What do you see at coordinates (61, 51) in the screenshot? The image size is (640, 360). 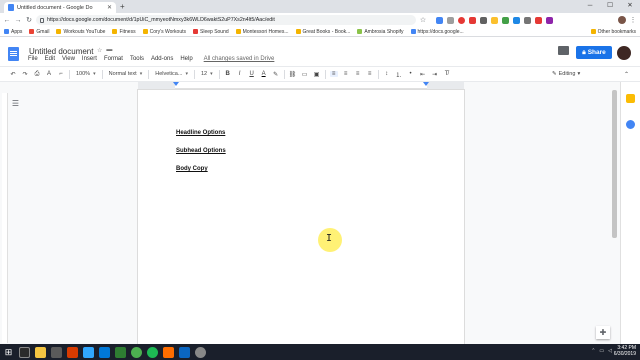 I see `document-title: Untitled document` at bounding box center [61, 51].